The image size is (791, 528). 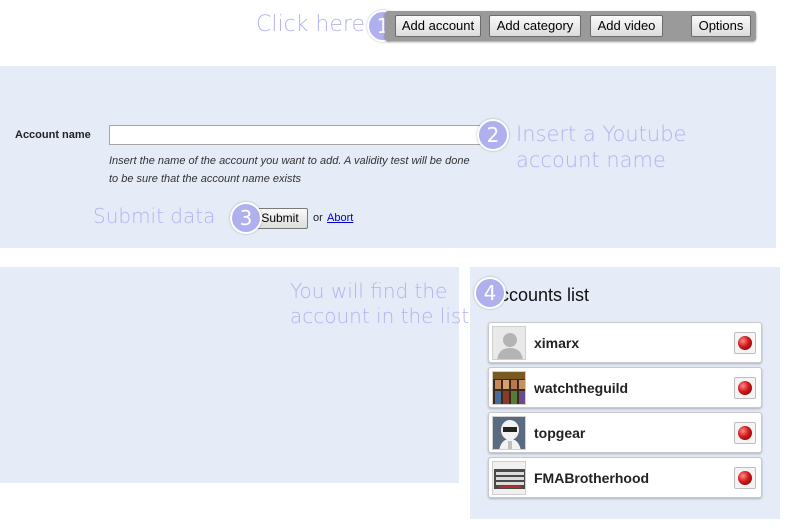 What do you see at coordinates (369, 291) in the screenshot?
I see `step4-line1: You will find the` at bounding box center [369, 291].